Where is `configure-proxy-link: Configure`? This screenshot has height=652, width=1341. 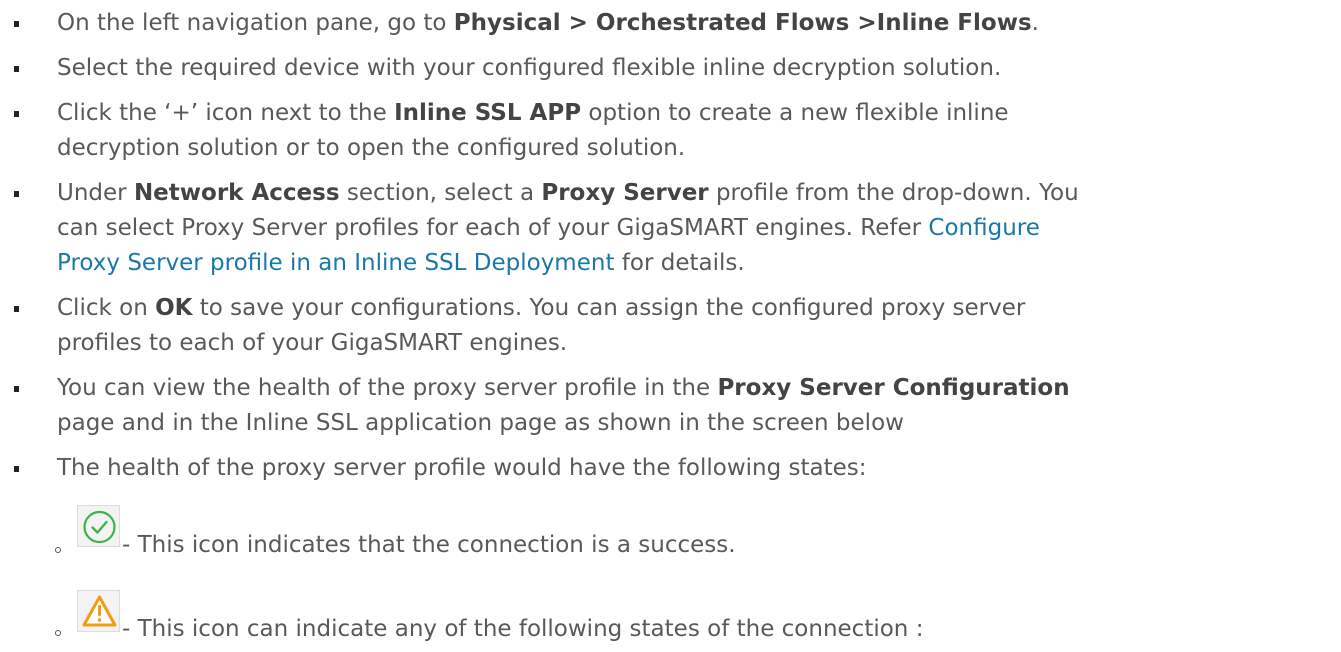
configure-proxy-link: Configure is located at coordinates (983, 228).